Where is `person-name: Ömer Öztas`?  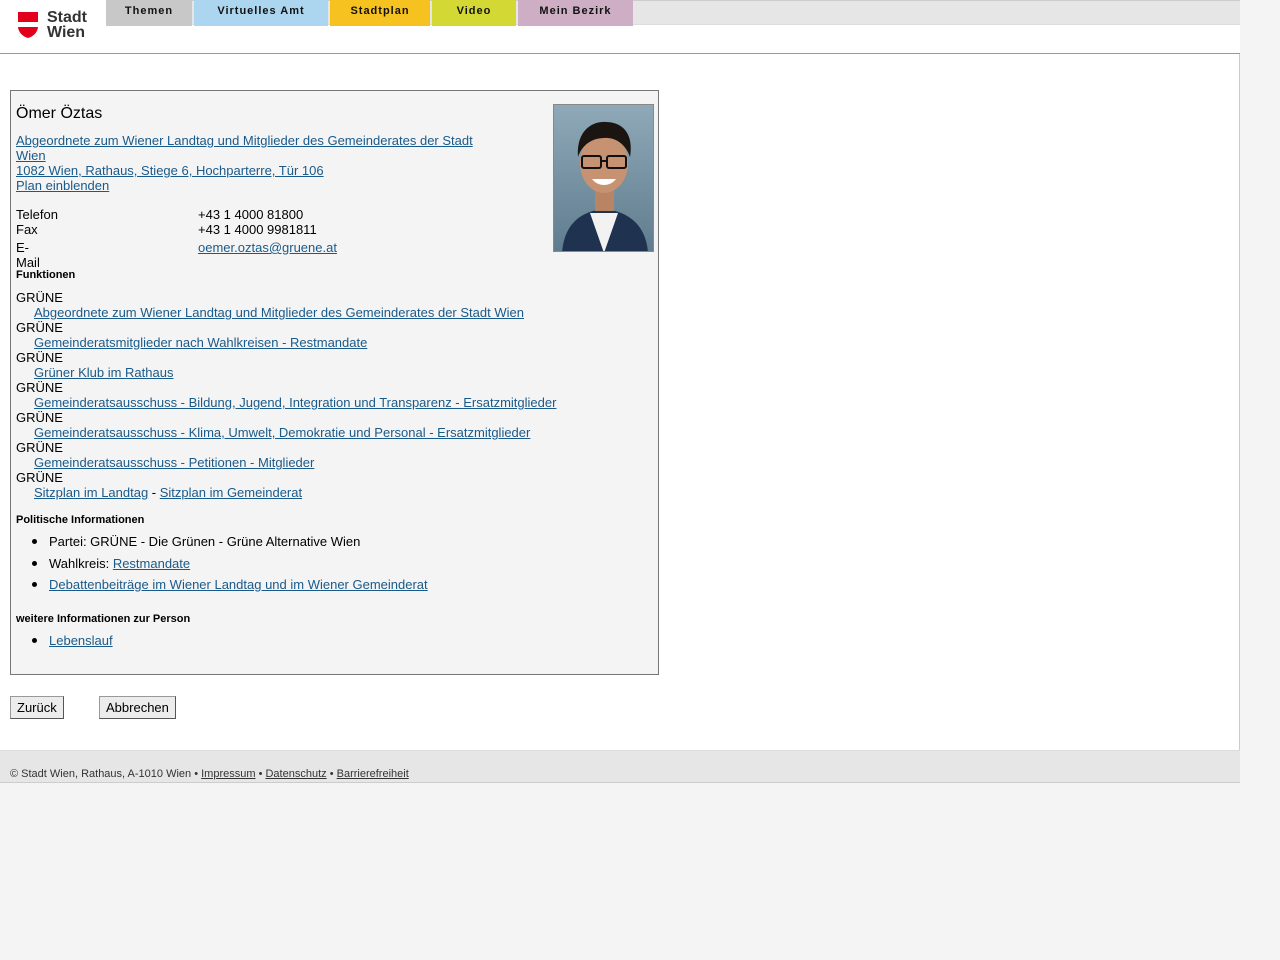 person-name: Ömer Öztas is located at coordinates (59, 113).